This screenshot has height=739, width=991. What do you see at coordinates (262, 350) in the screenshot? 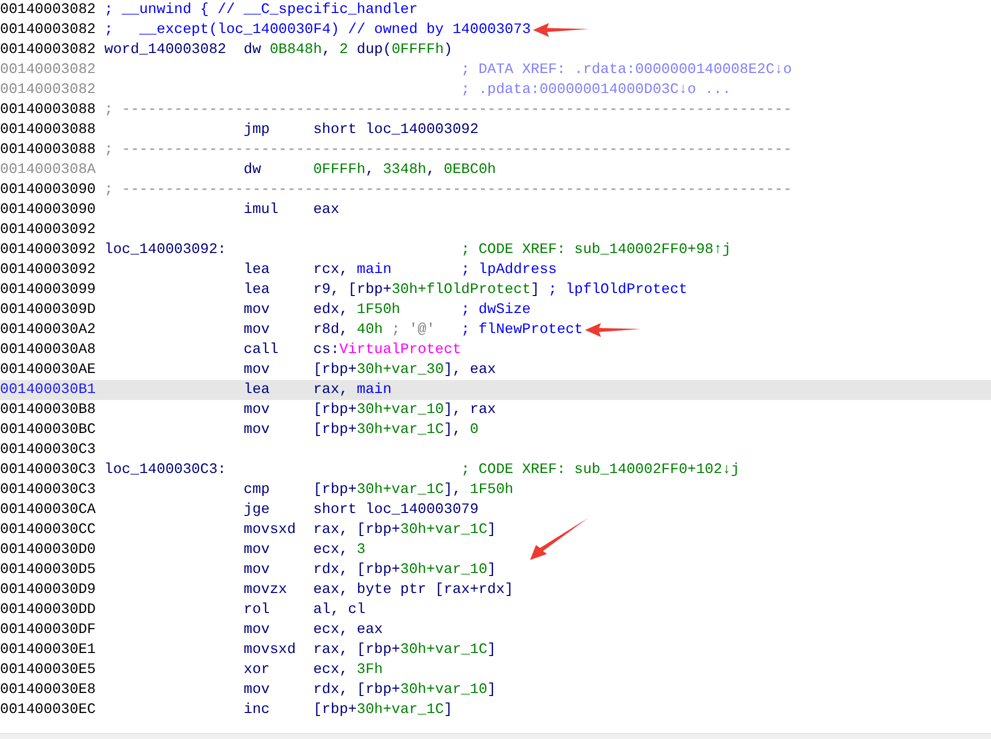
I see `mnemonic-text: call` at bounding box center [262, 350].